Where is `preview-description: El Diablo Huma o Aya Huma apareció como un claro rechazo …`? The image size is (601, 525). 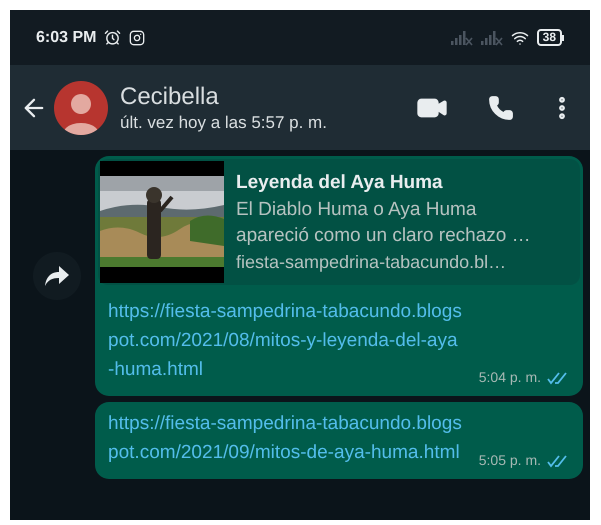 preview-description: El Diablo Huma o Aya Huma apareció como un claro rechazo … is located at coordinates (384, 223).